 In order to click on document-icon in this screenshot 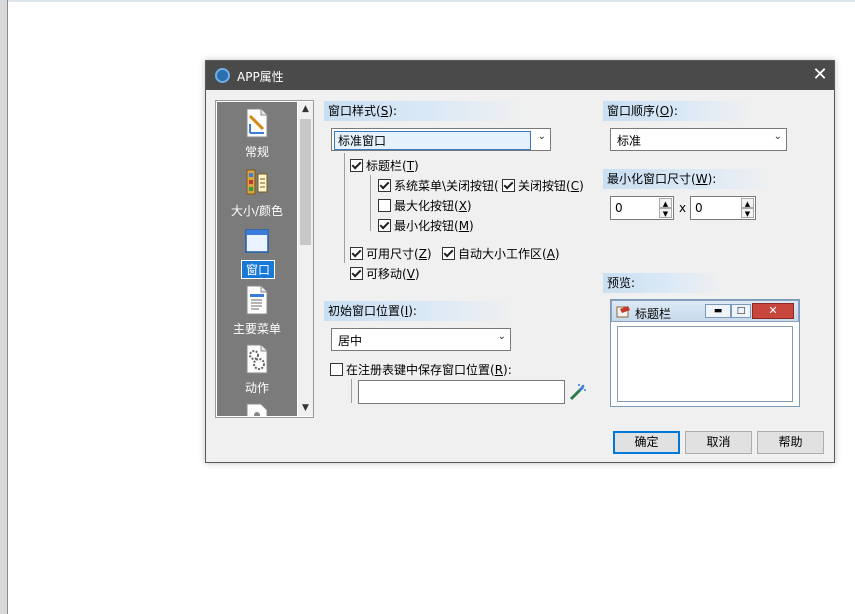, I will do `click(257, 409)`.